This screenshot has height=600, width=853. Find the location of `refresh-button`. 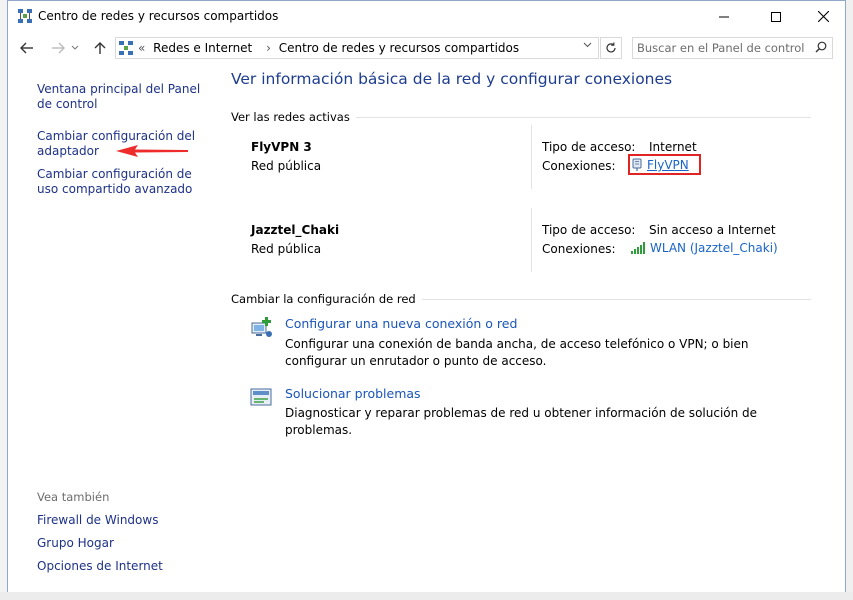

refresh-button is located at coordinates (611, 48).